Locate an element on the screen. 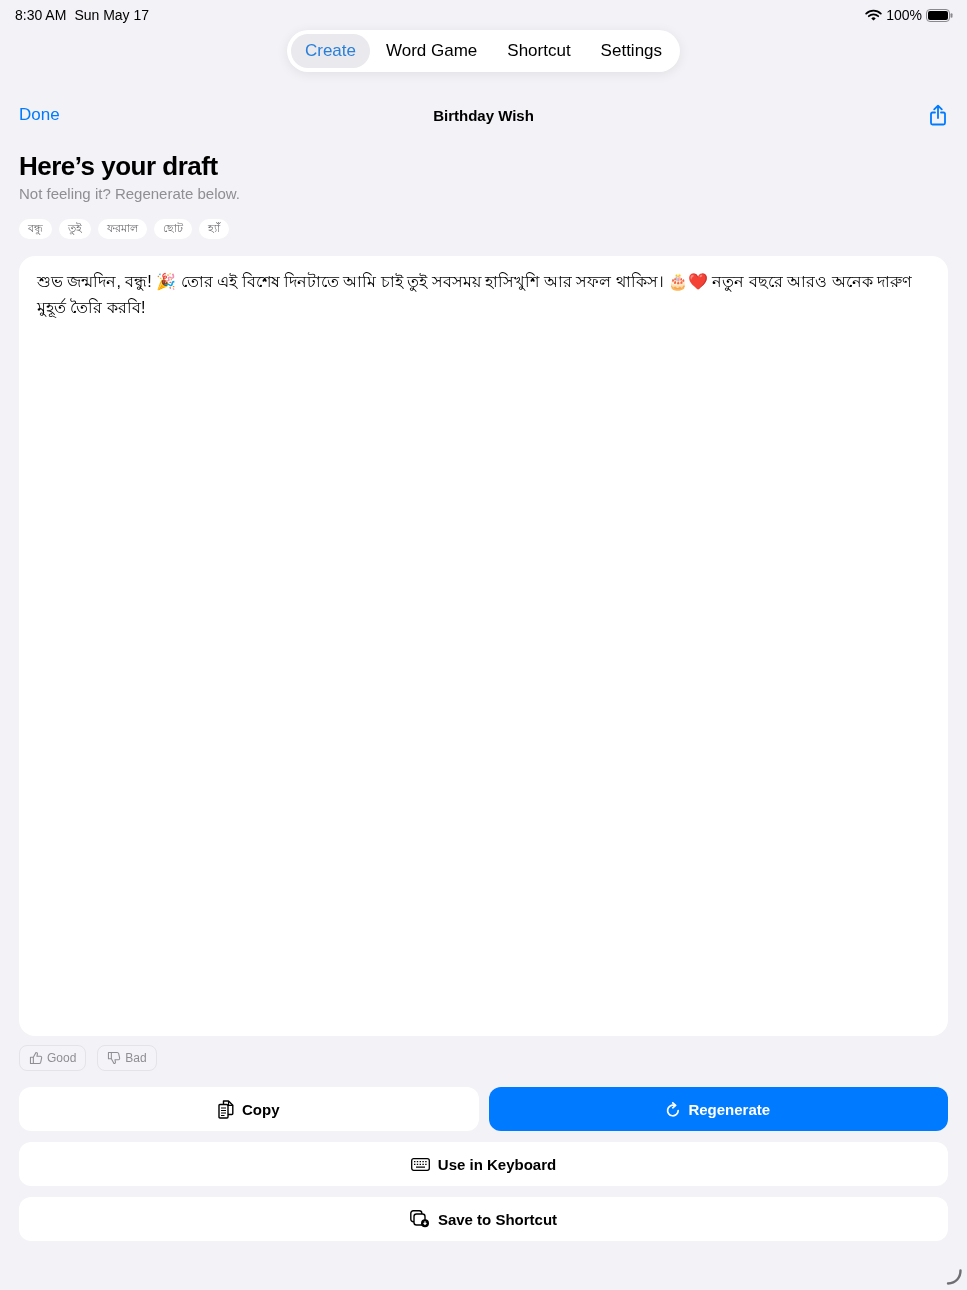  copy-icon is located at coordinates (226, 1109).